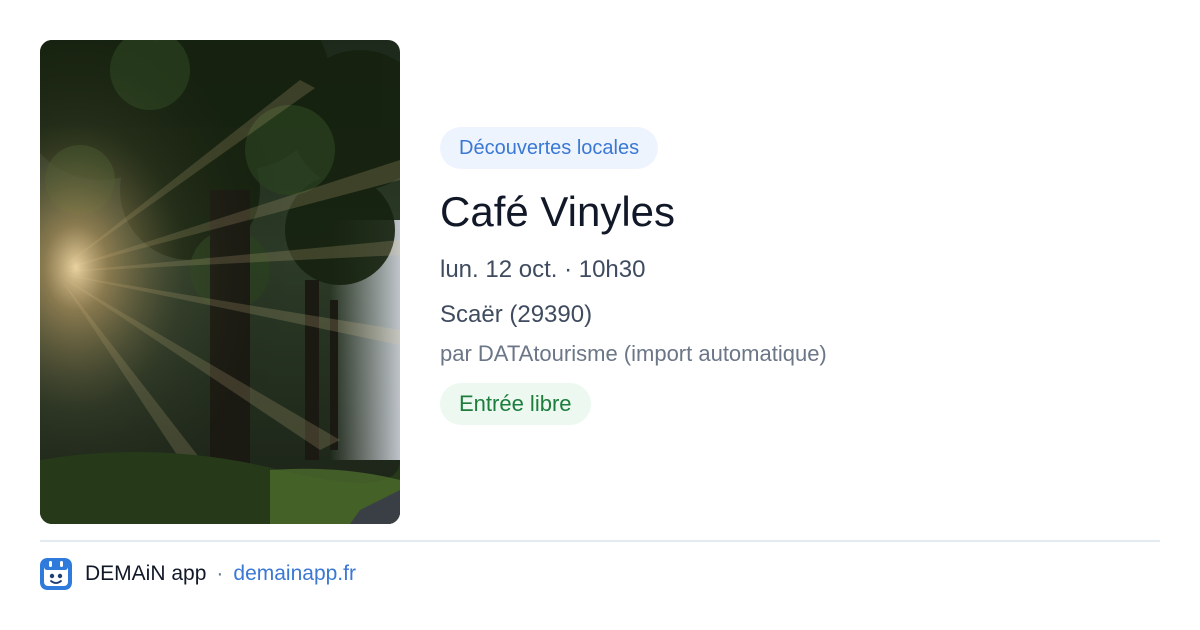 The width and height of the screenshot is (1200, 630). I want to click on site-link: demainapp.fr, so click(294, 574).